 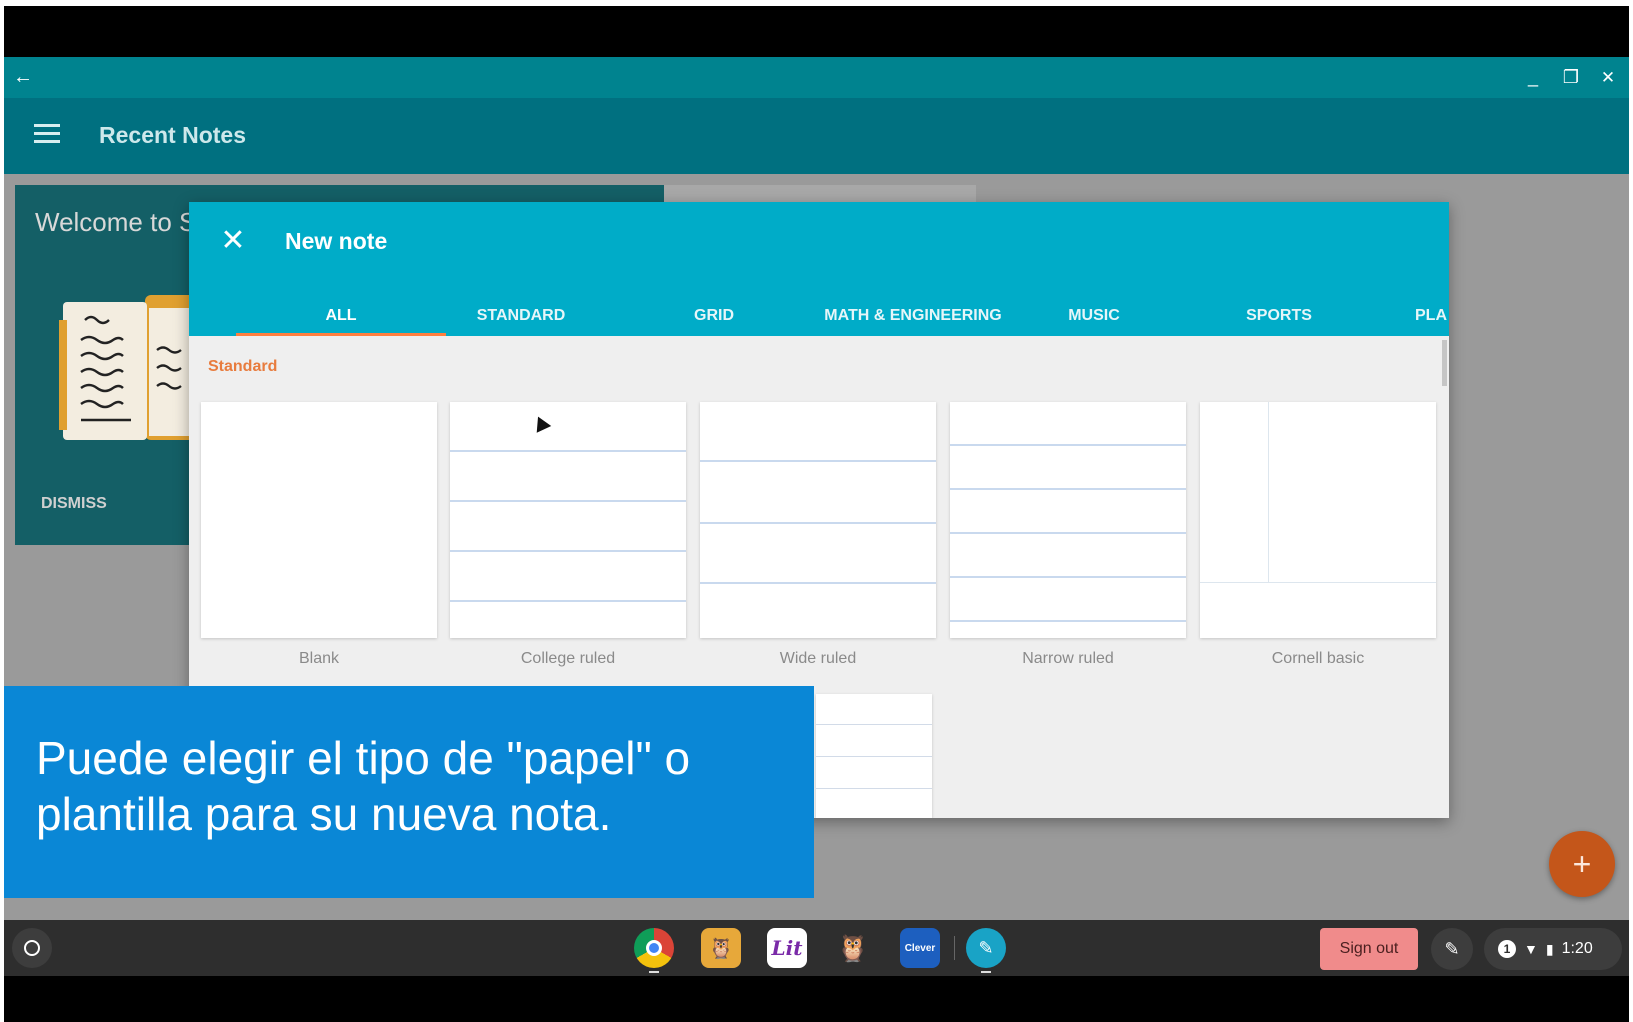 I want to click on template-label: Blank, so click(x=319, y=658).